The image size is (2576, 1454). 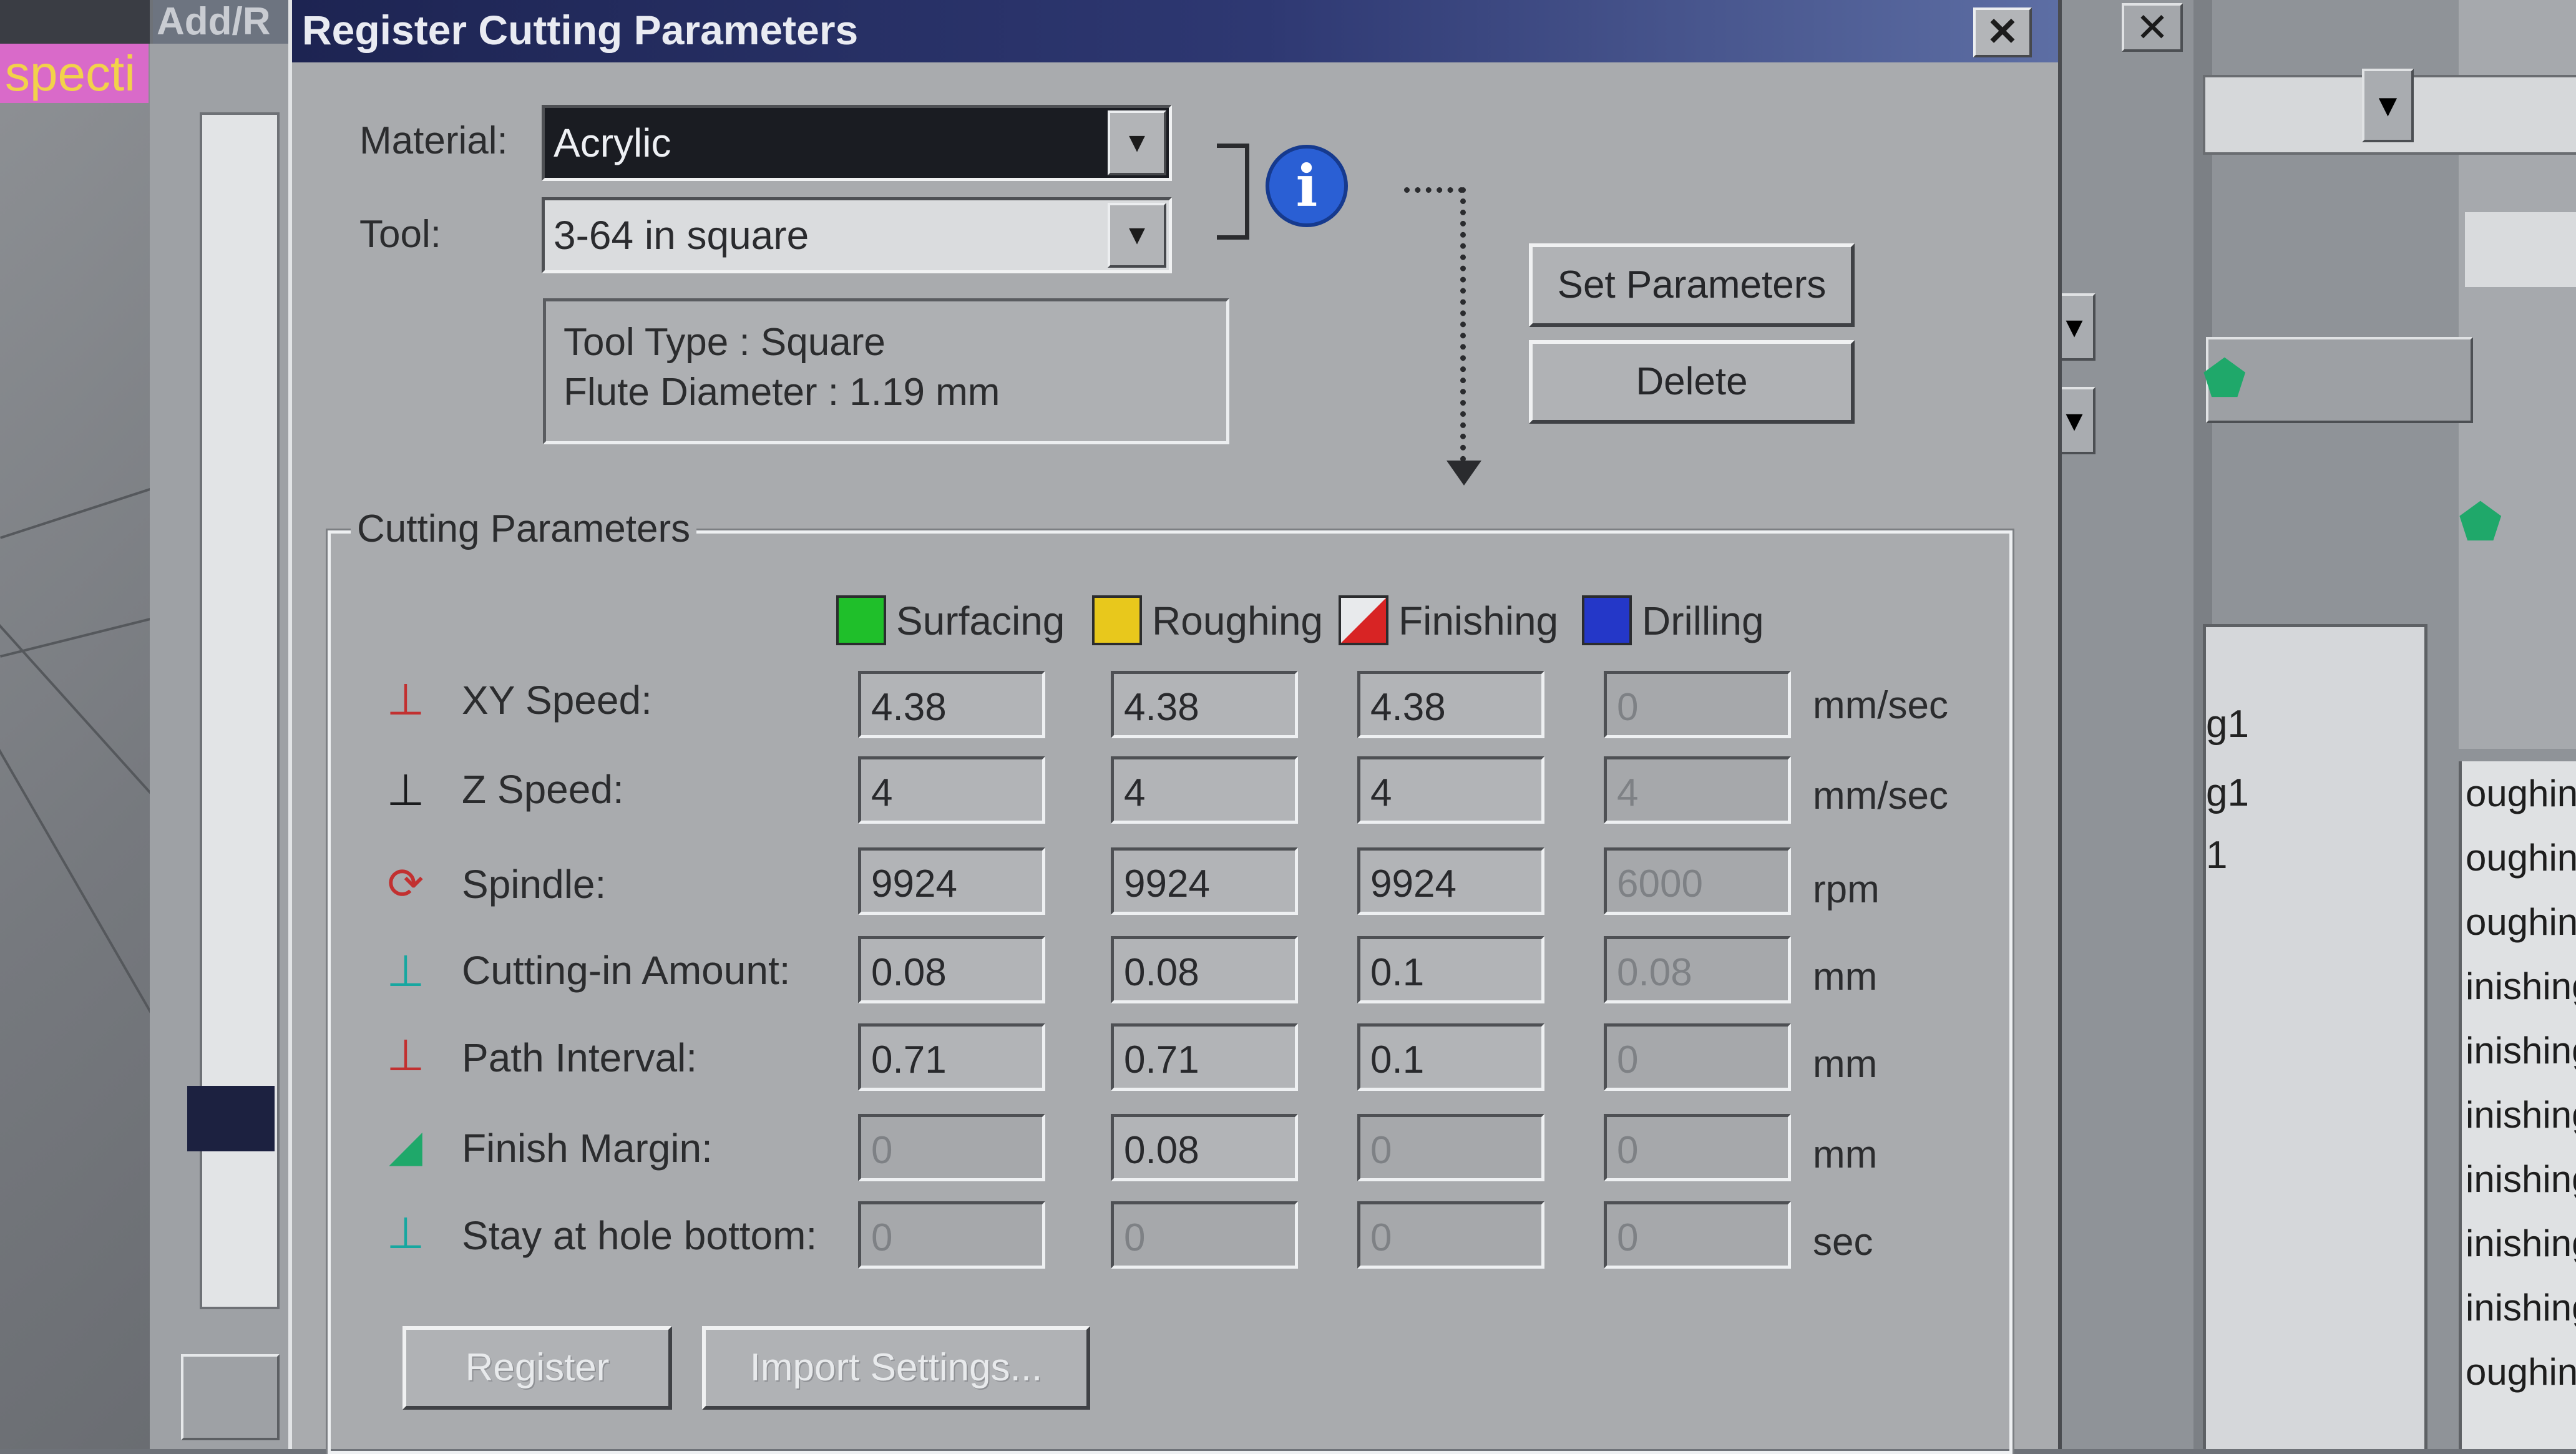 What do you see at coordinates (405, 884) in the screenshot?
I see `spindle-icon: ⟳` at bounding box center [405, 884].